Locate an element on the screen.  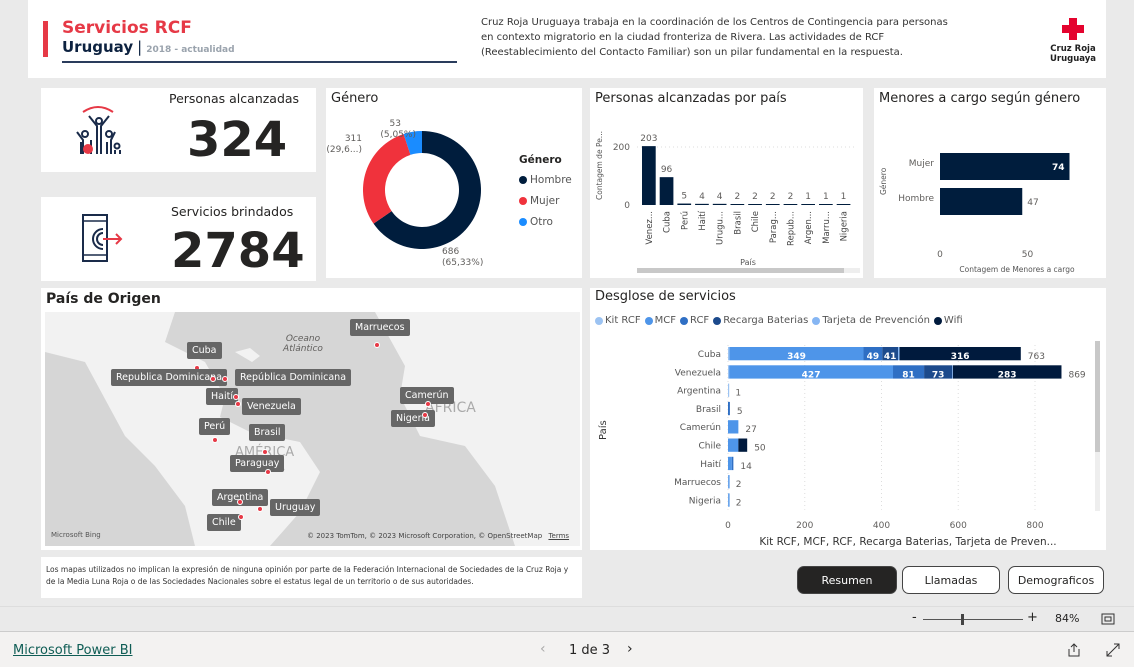
zoom-in-button: + is located at coordinates (1032, 617).